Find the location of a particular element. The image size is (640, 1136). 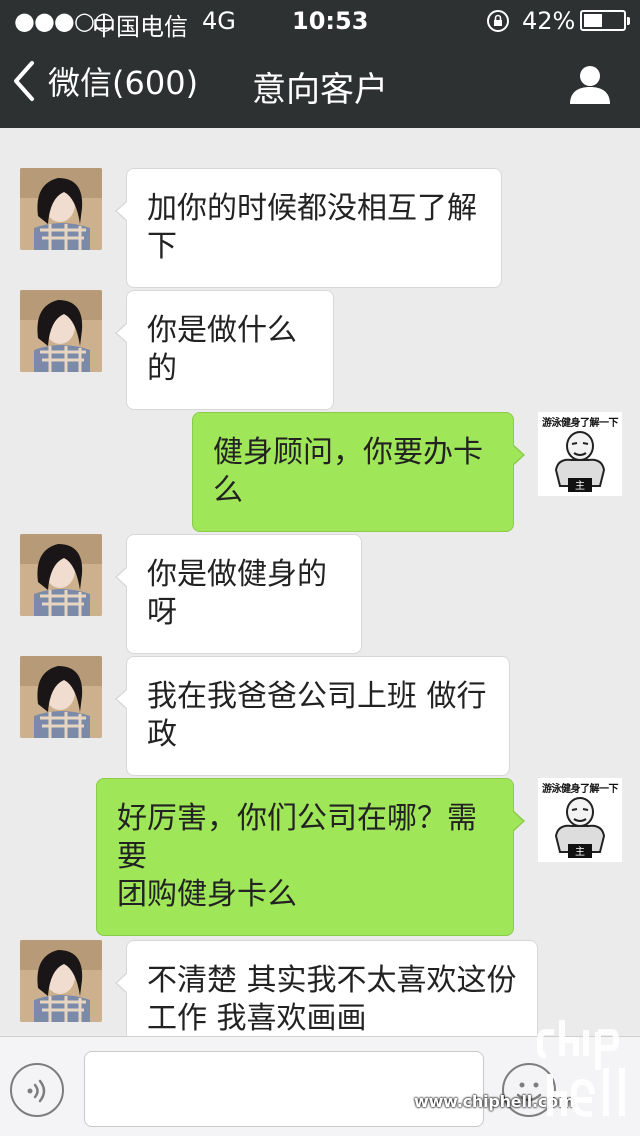

message-input is located at coordinates (284, 1089).